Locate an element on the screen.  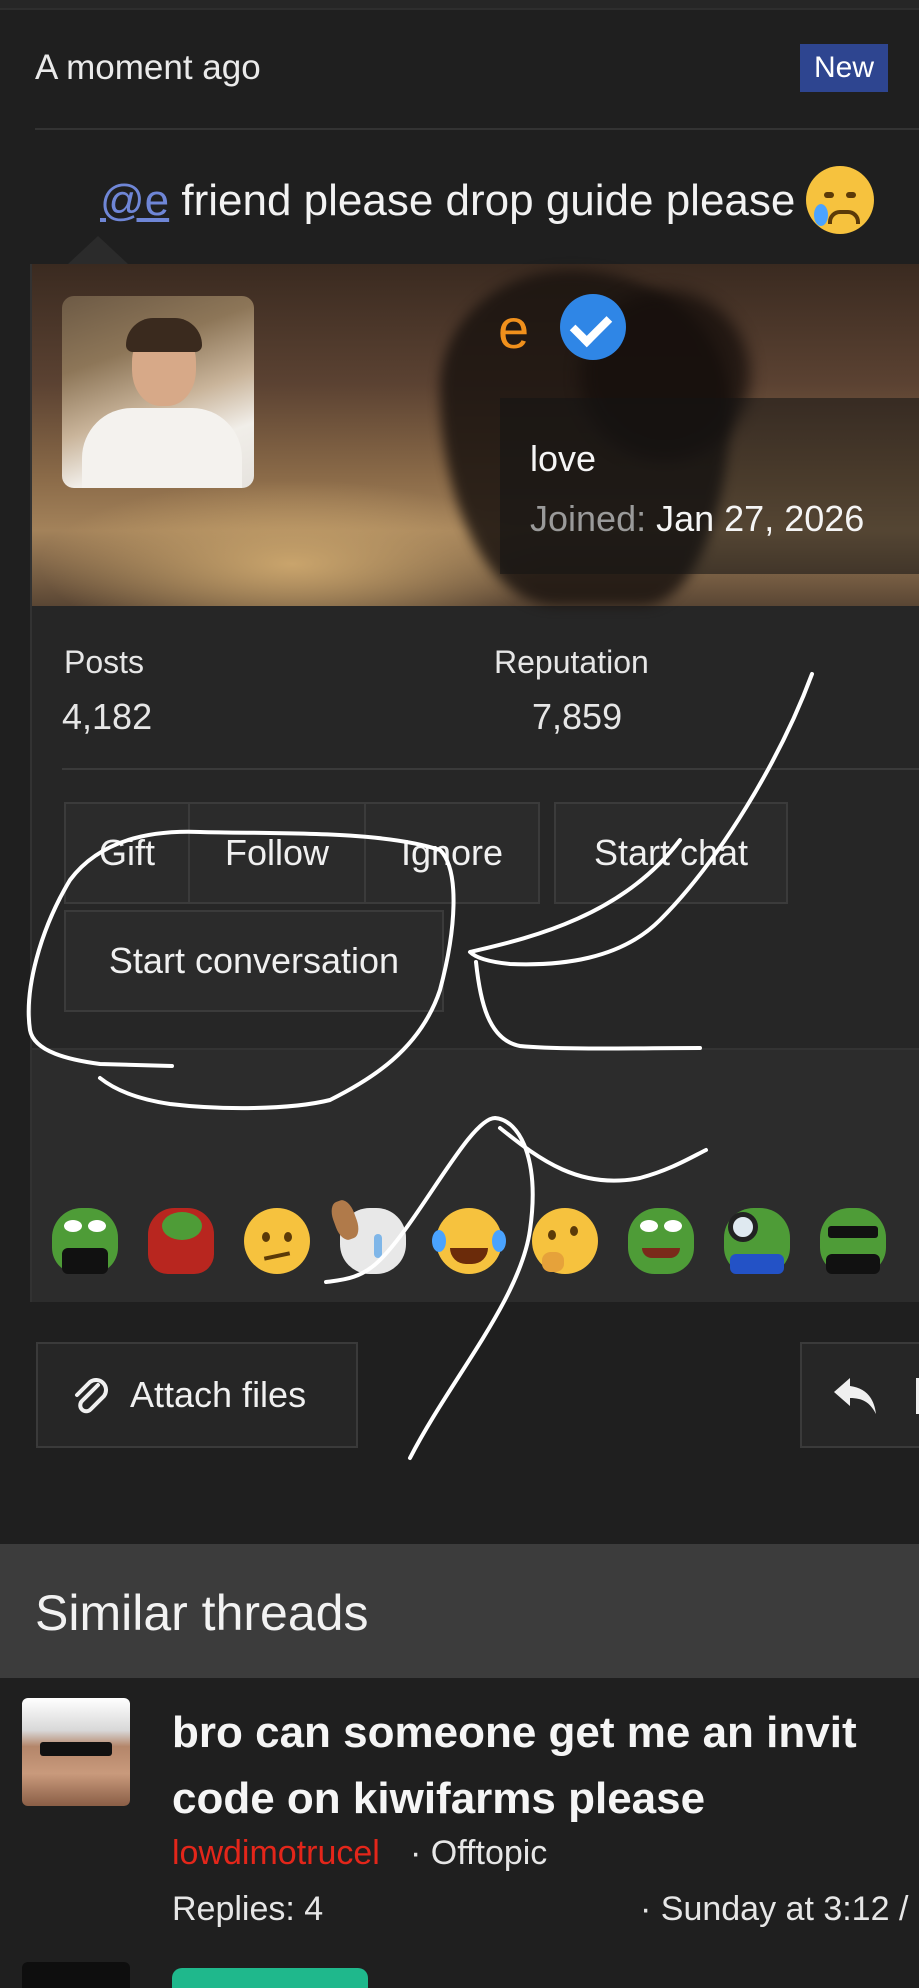
joined-label: Joined: is located at coordinates (588, 518).